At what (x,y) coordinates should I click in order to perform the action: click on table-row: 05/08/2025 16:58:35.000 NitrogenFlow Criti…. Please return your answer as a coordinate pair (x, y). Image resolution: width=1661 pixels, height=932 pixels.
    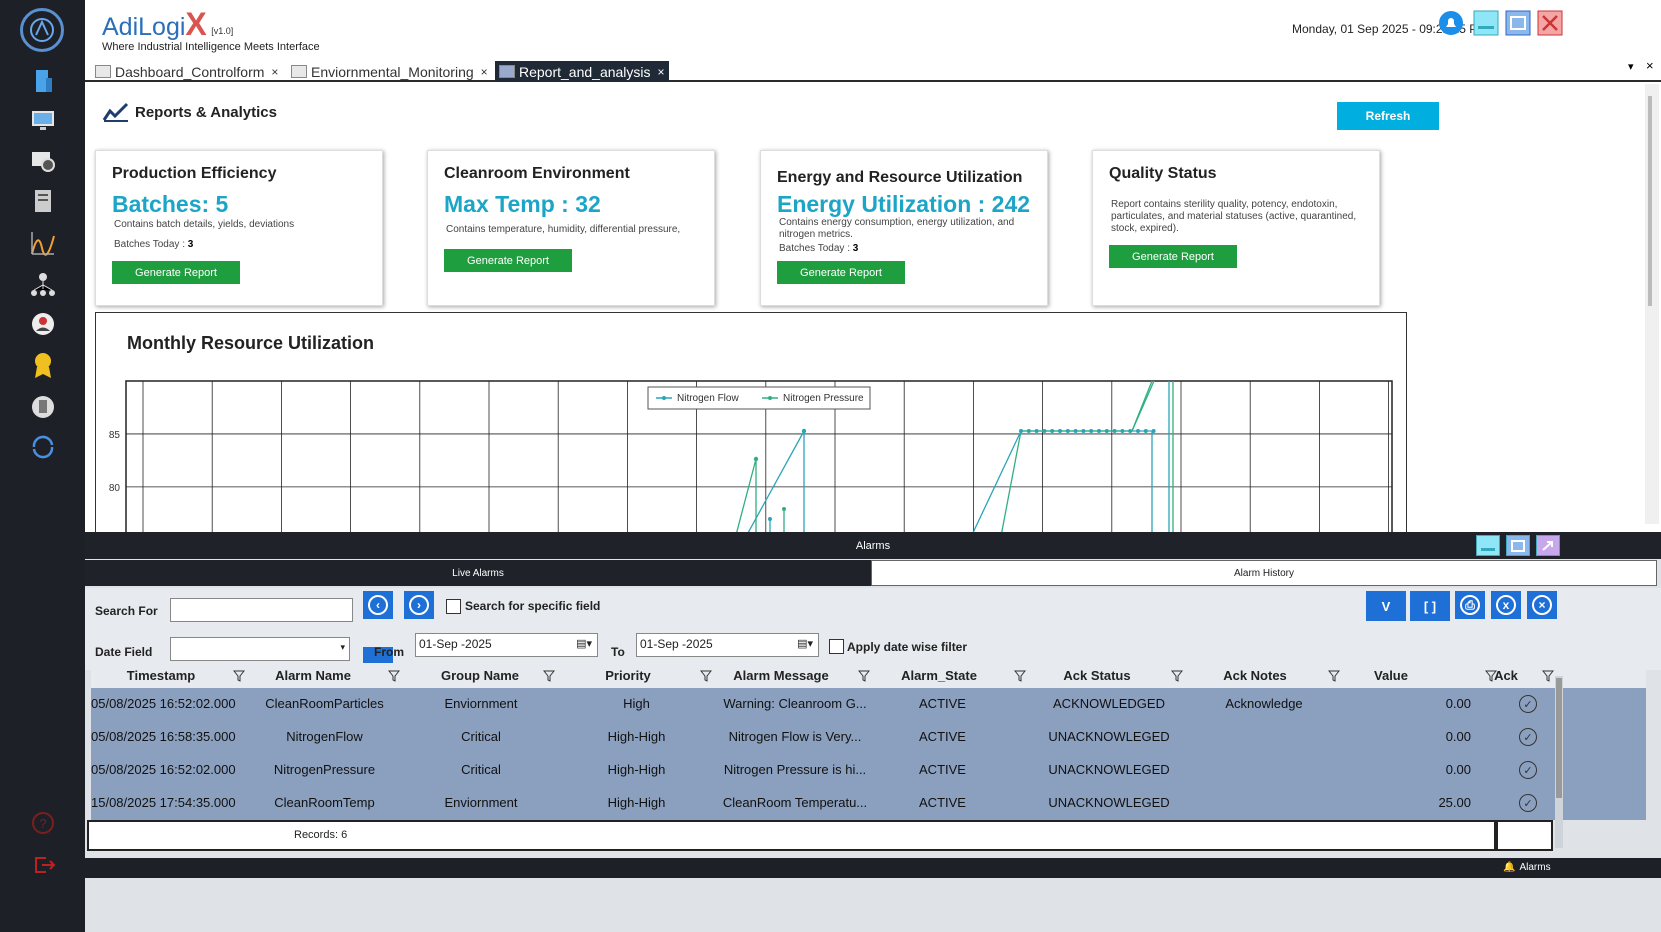
    Looking at the image, I should click on (868, 737).